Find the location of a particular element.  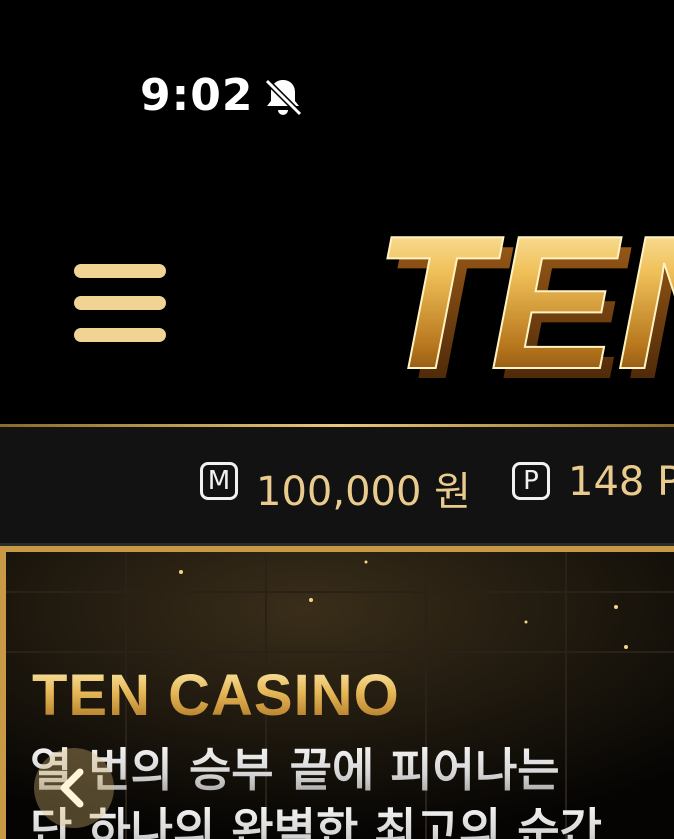

balance-bar: M 100,000 원 P 148 P is located at coordinates (337, 485).